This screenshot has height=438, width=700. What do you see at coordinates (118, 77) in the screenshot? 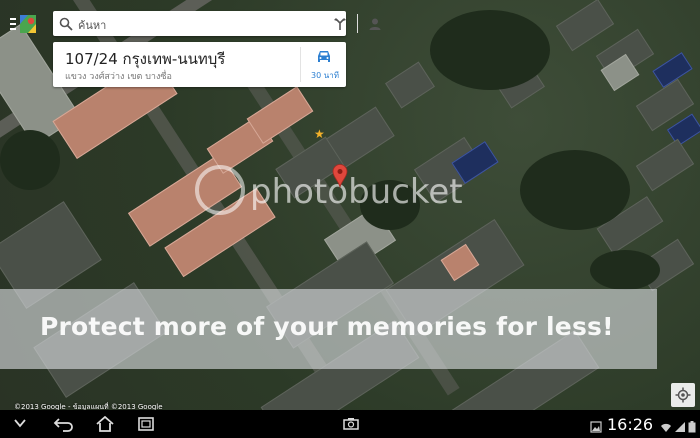
I see `place-address: แขวง วงศ์สว่าง เขต บางซื่อ` at bounding box center [118, 77].